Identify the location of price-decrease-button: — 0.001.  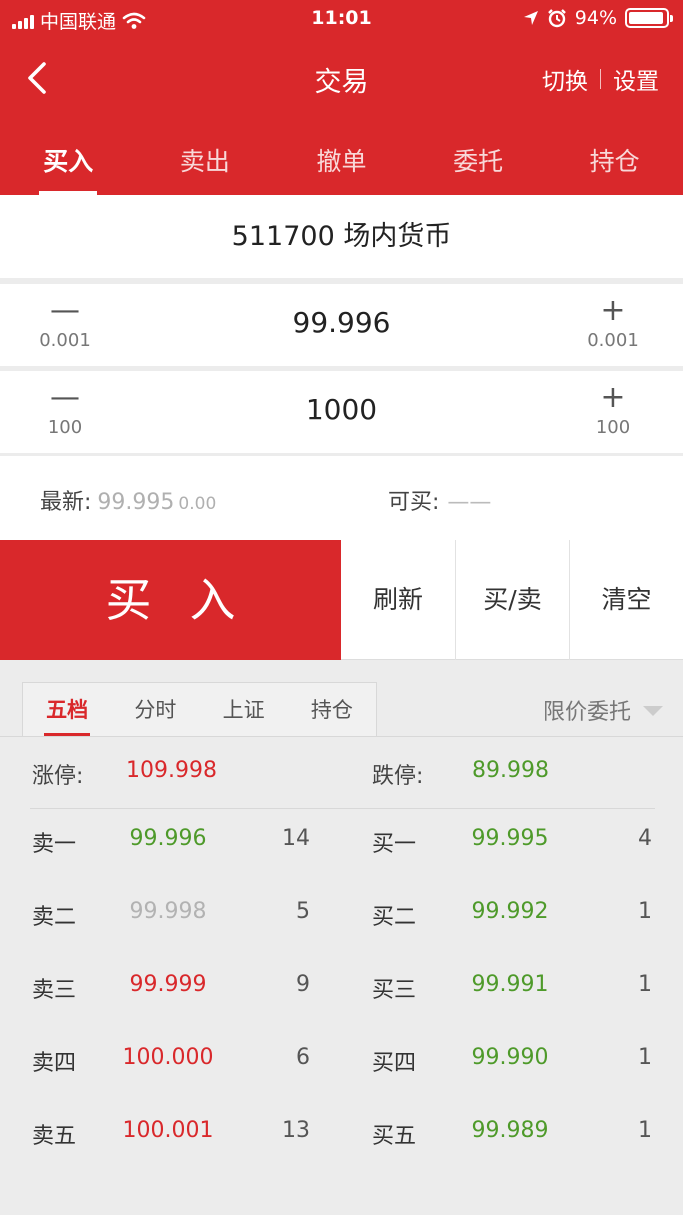
(65, 322).